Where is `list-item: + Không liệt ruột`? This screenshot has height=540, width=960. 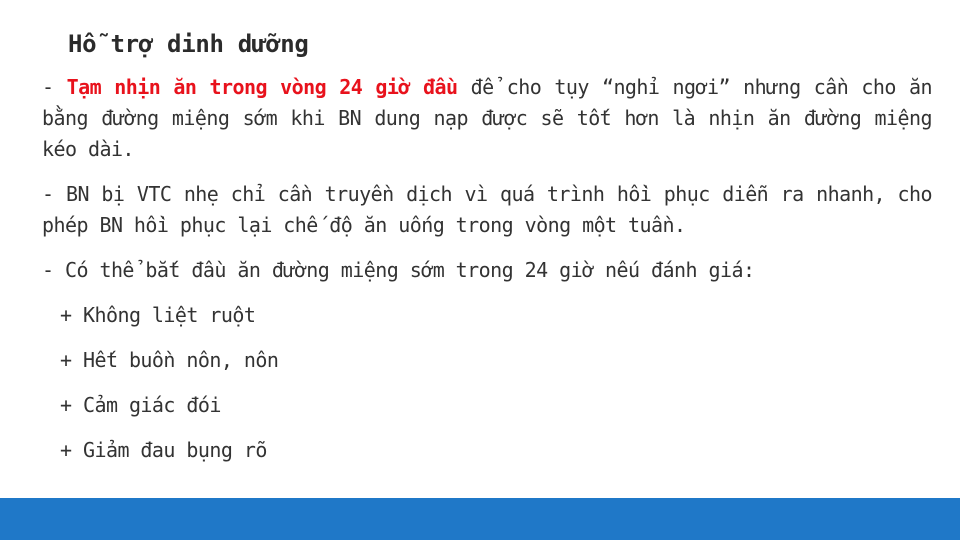
list-item: + Không liệt ruột is located at coordinates (158, 315).